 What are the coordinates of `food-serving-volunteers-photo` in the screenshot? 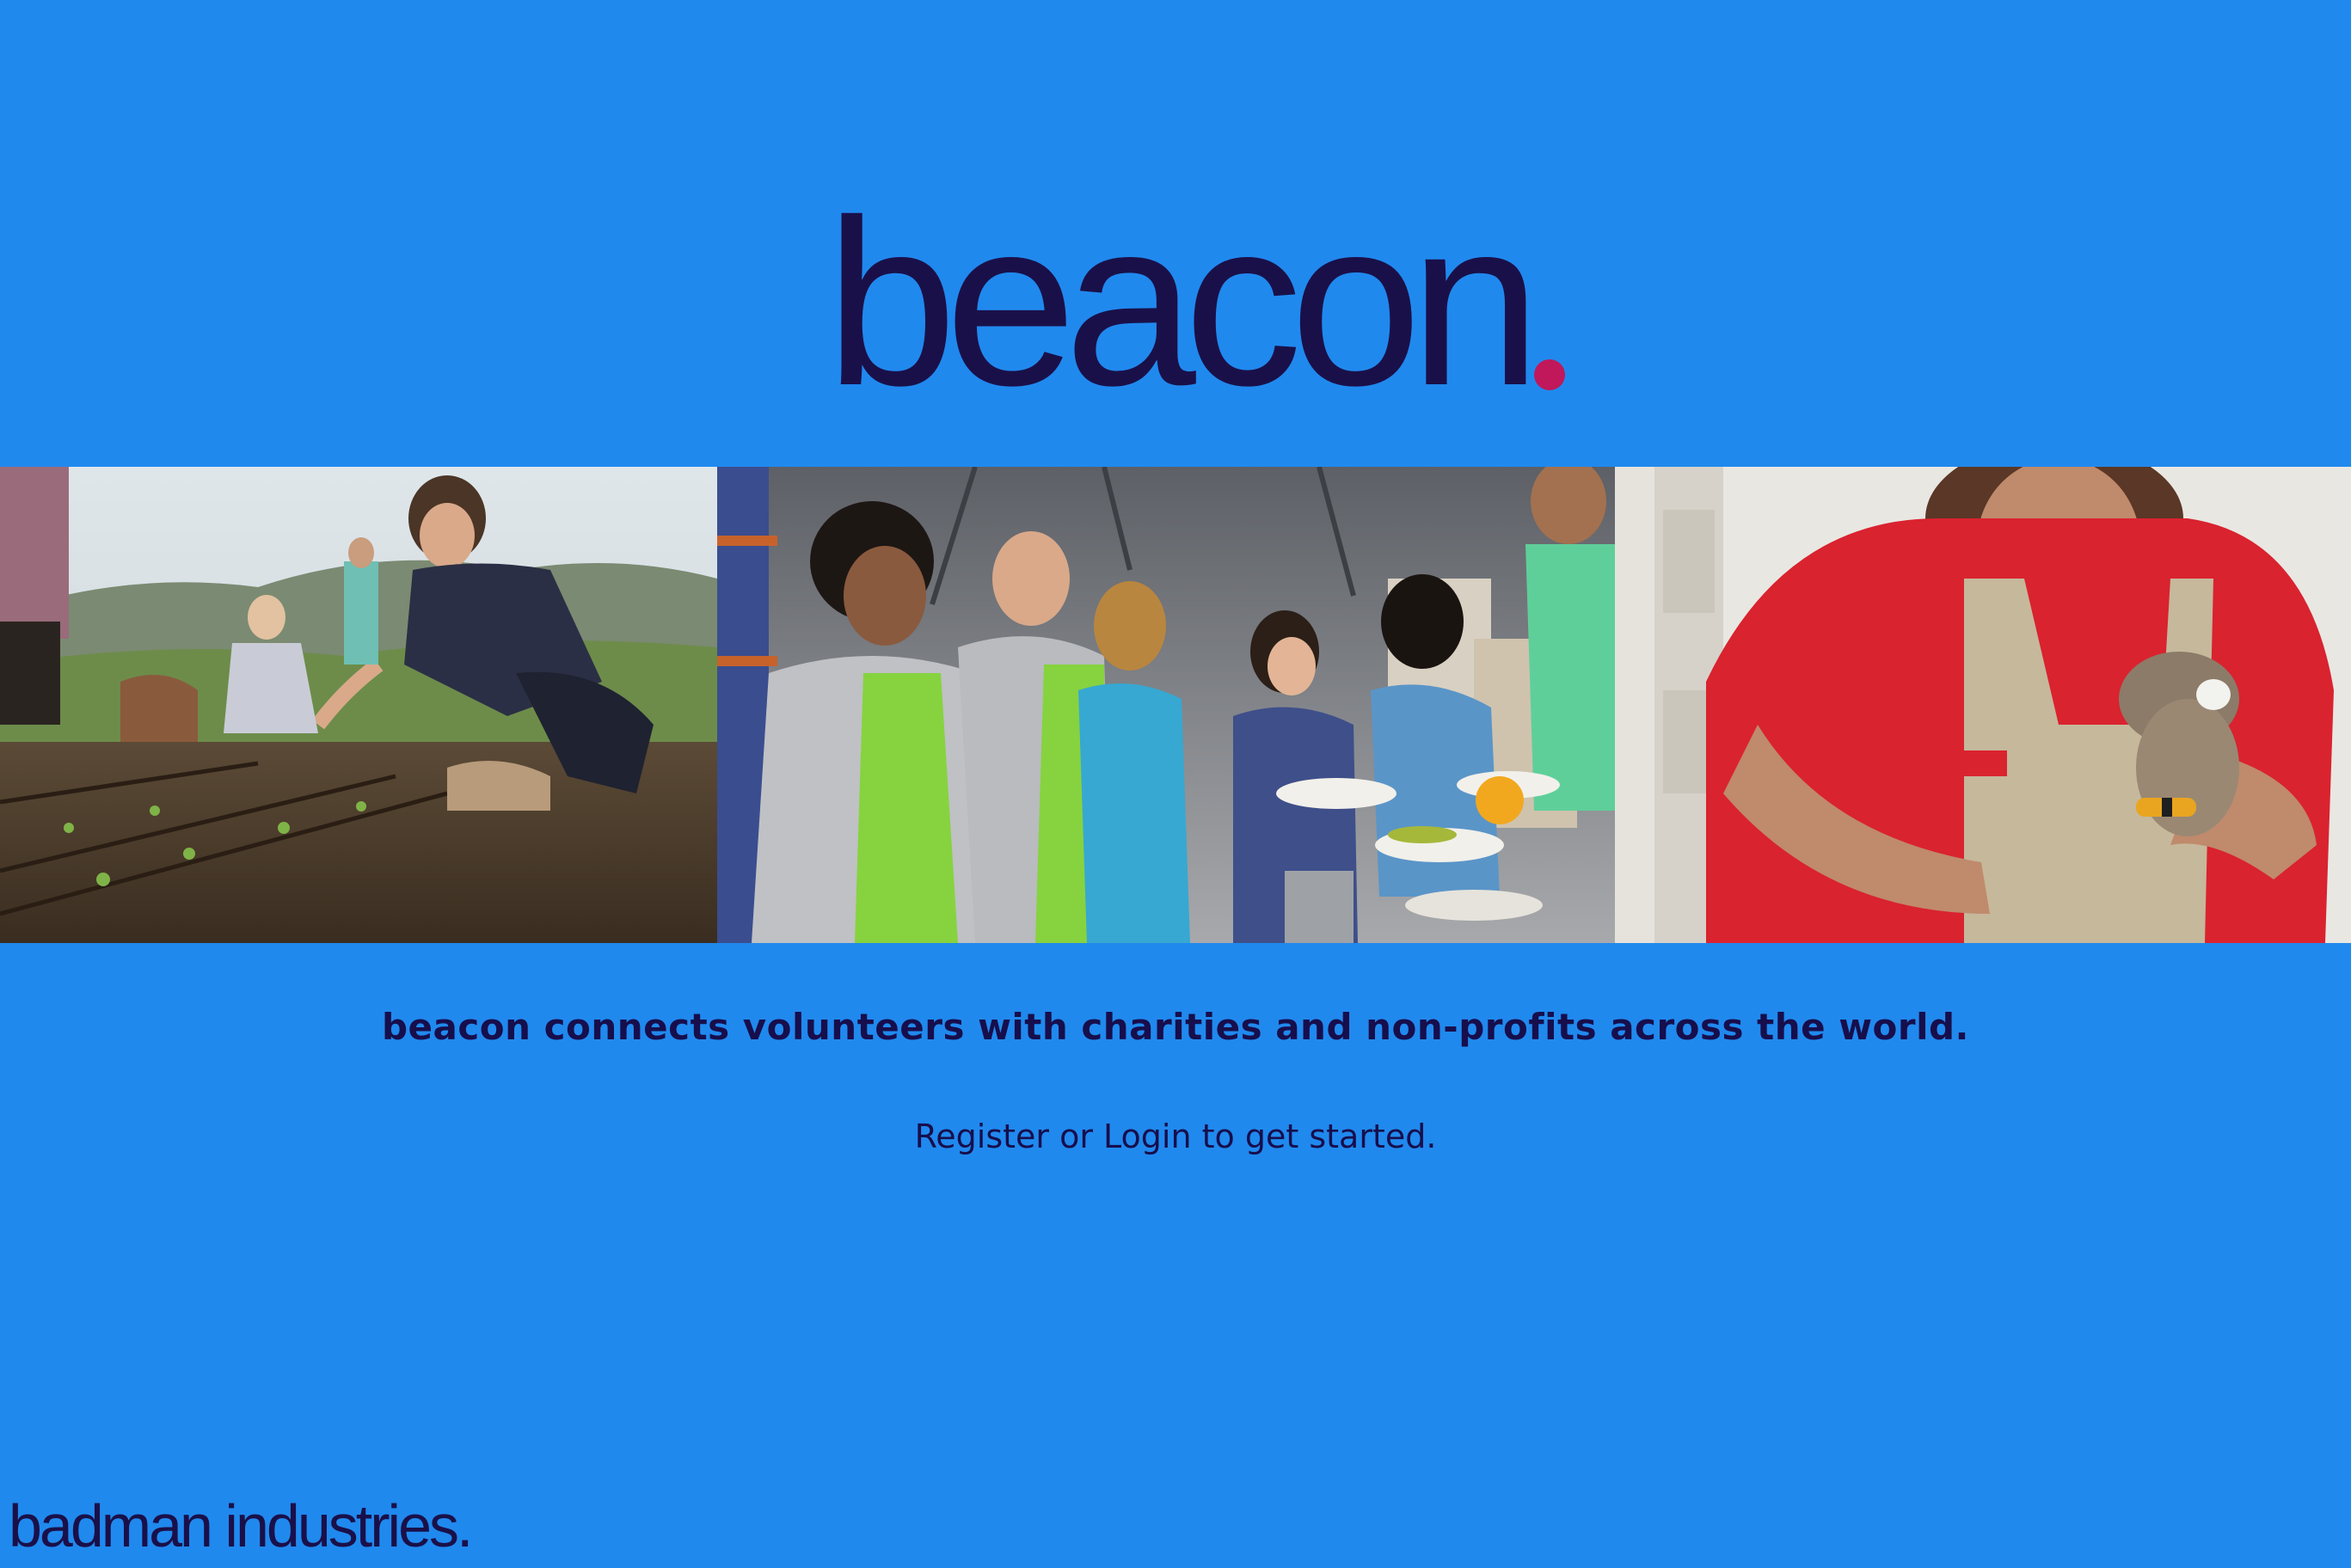 It's located at (1166, 705).